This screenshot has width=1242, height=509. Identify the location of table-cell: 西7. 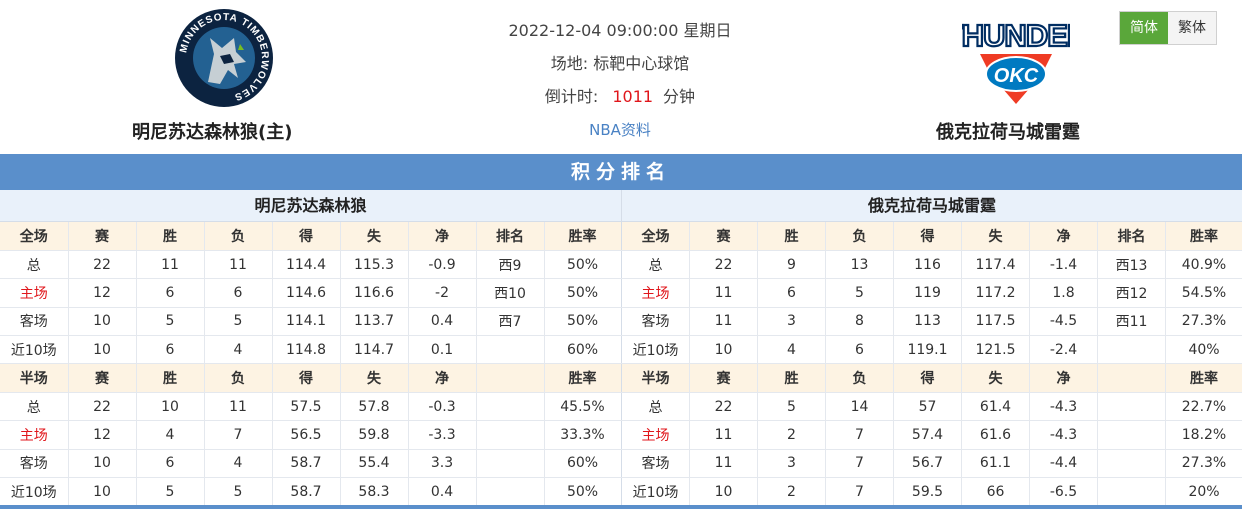
(510, 322).